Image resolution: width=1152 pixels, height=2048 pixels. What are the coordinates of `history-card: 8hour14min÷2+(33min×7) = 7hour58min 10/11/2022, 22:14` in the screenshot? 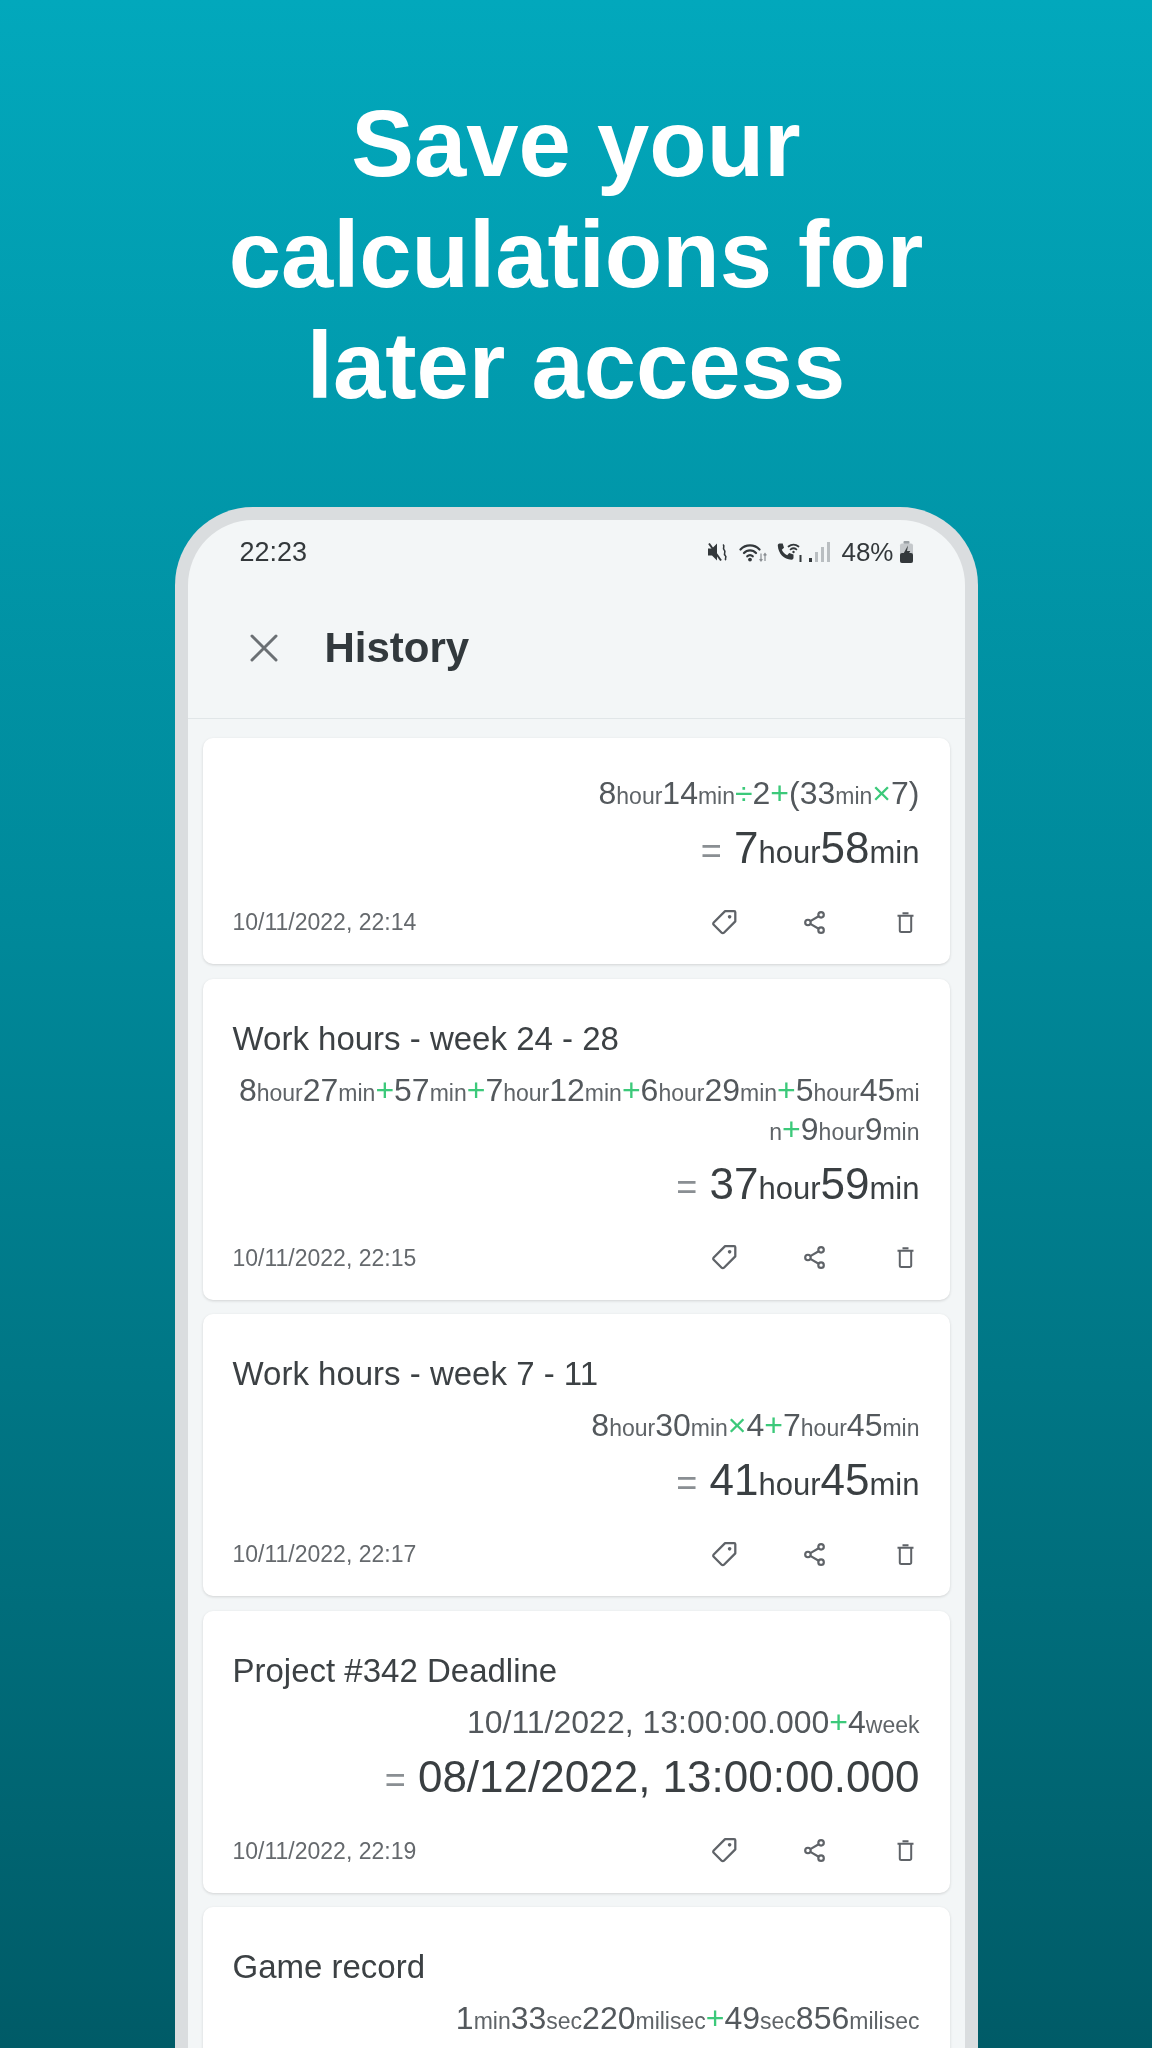 It's located at (576, 851).